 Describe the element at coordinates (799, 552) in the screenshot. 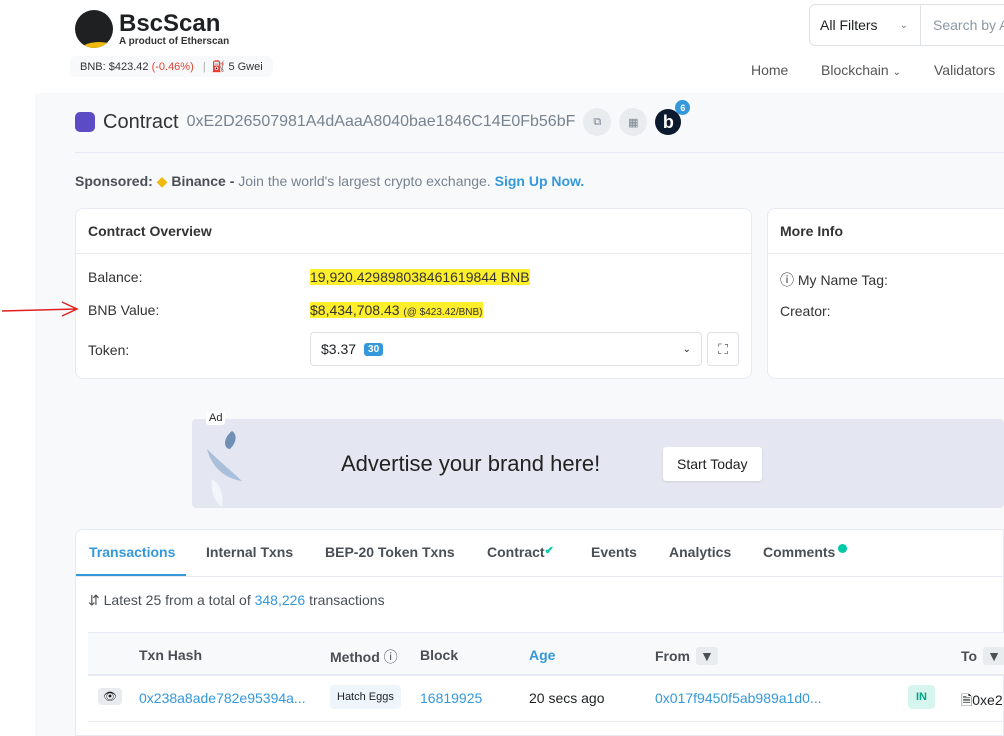

I see `tab-comments-label: Comments` at that location.